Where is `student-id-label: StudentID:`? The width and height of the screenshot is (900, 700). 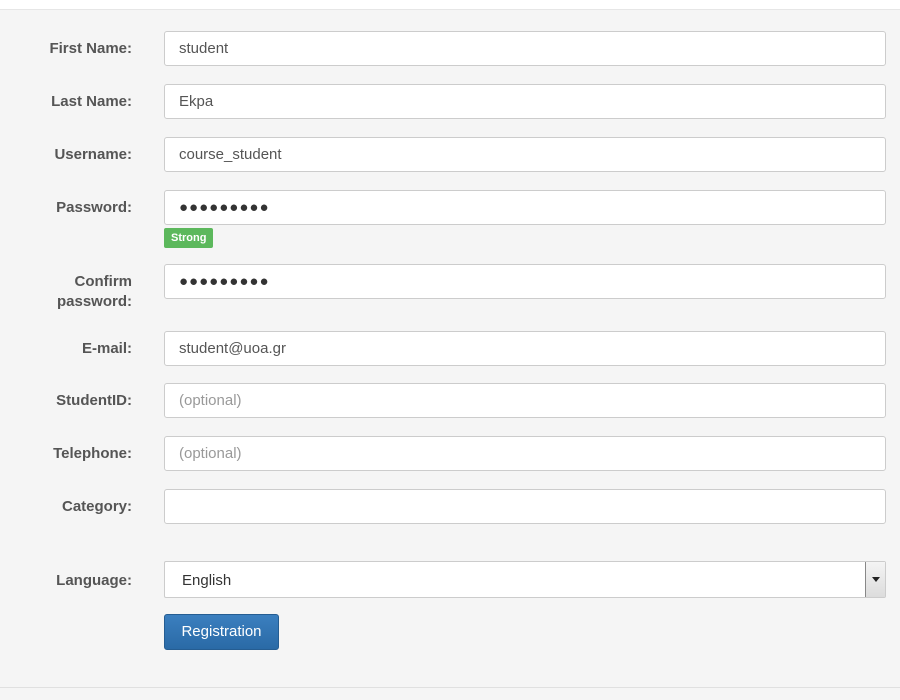 student-id-label: StudentID: is located at coordinates (94, 400).